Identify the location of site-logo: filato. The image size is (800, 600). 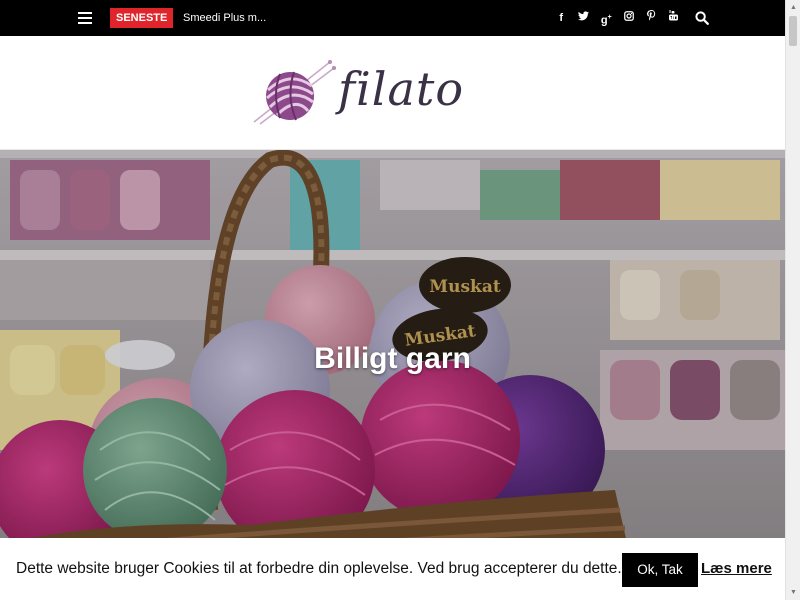
(365, 95).